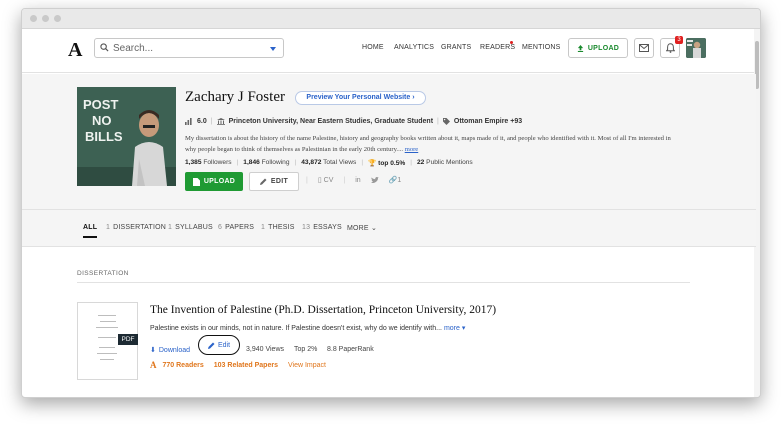  Describe the element at coordinates (679, 40) in the screenshot. I see `notifications-count-badge: 3` at that location.